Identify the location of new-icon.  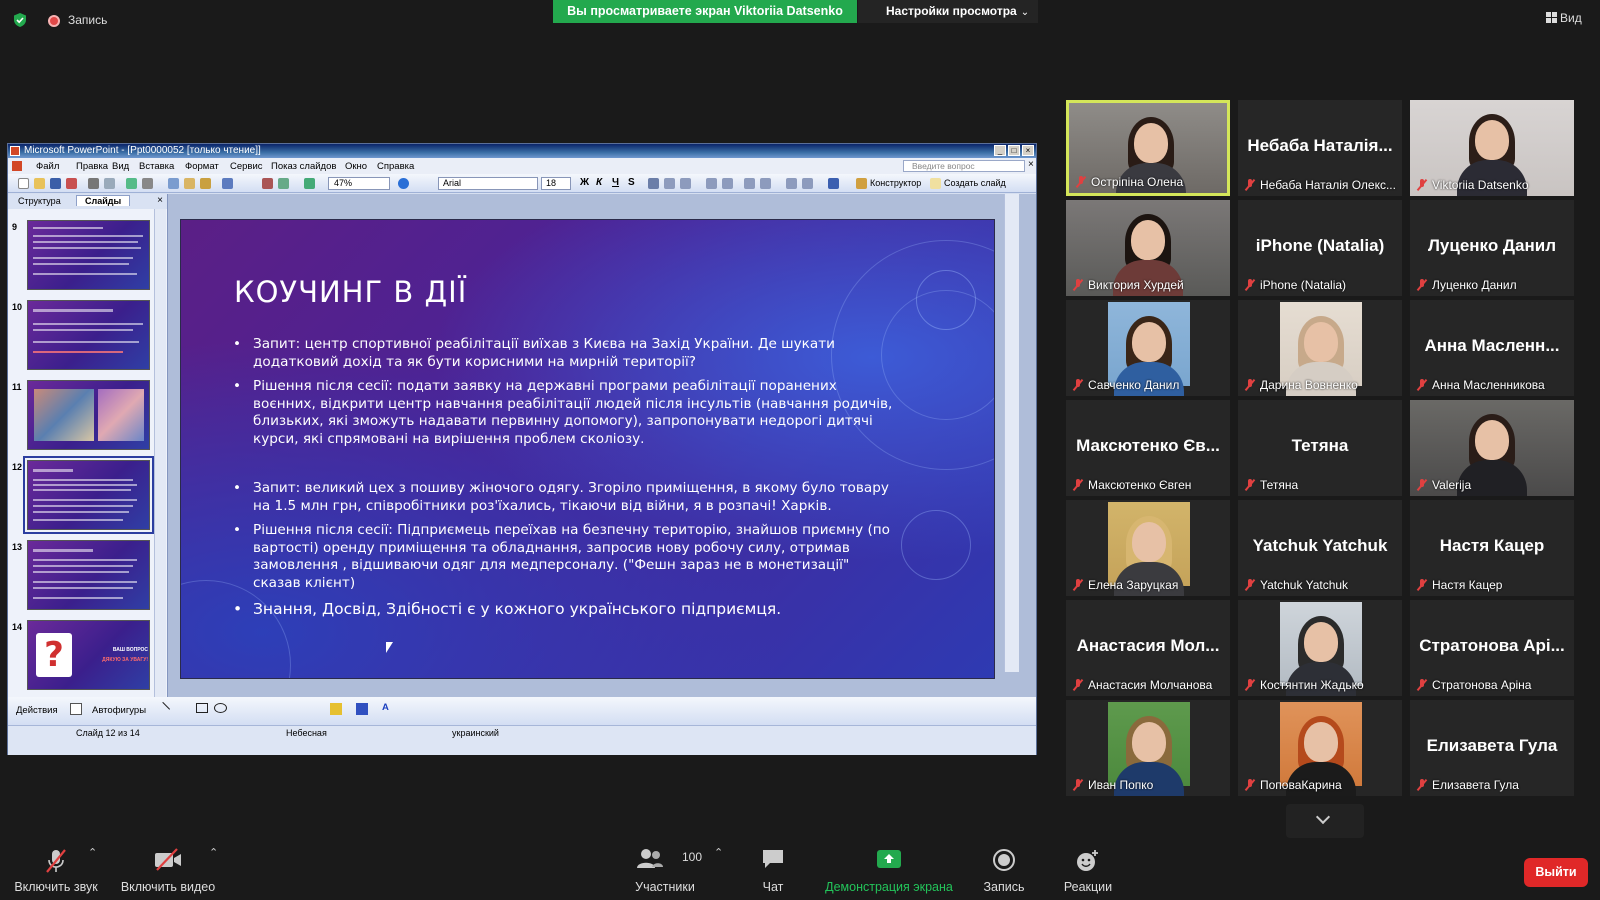
(23, 183).